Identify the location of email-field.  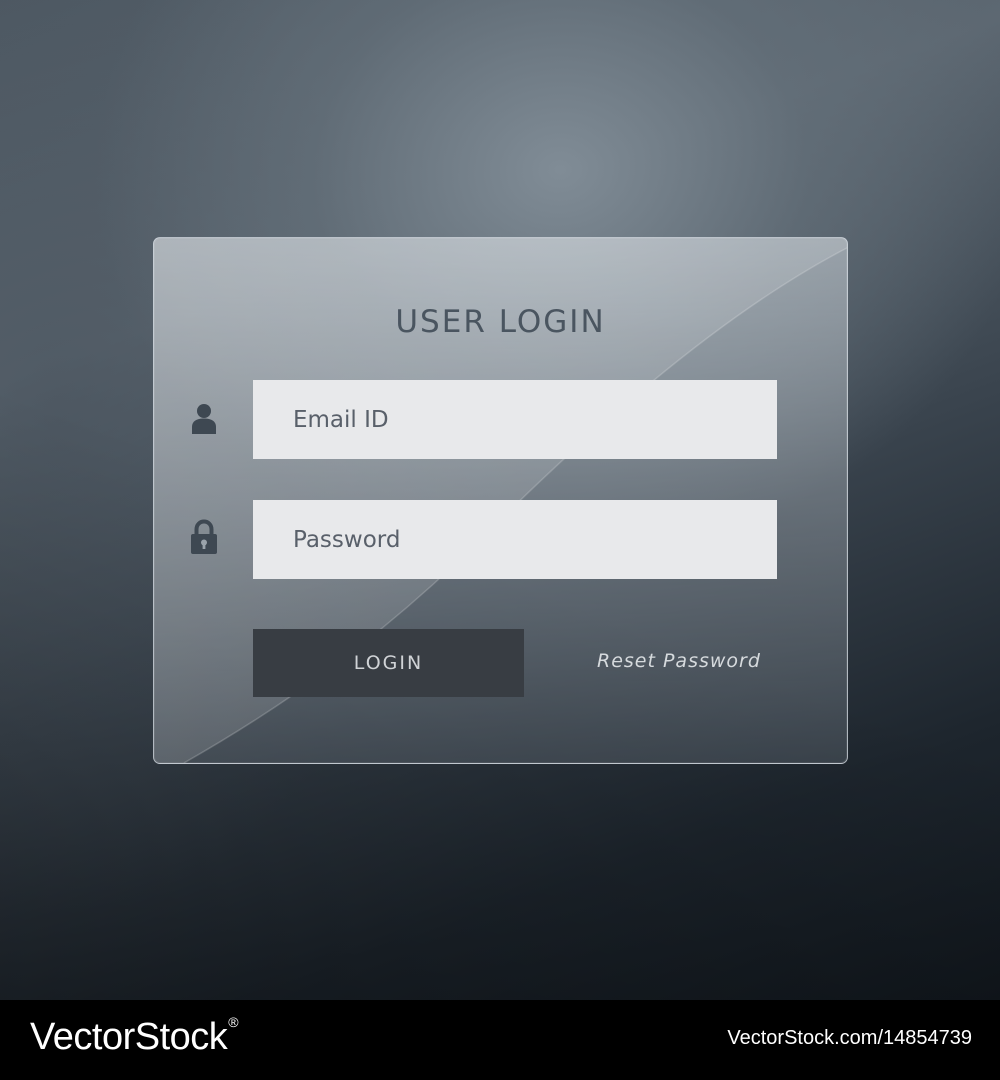
(515, 419).